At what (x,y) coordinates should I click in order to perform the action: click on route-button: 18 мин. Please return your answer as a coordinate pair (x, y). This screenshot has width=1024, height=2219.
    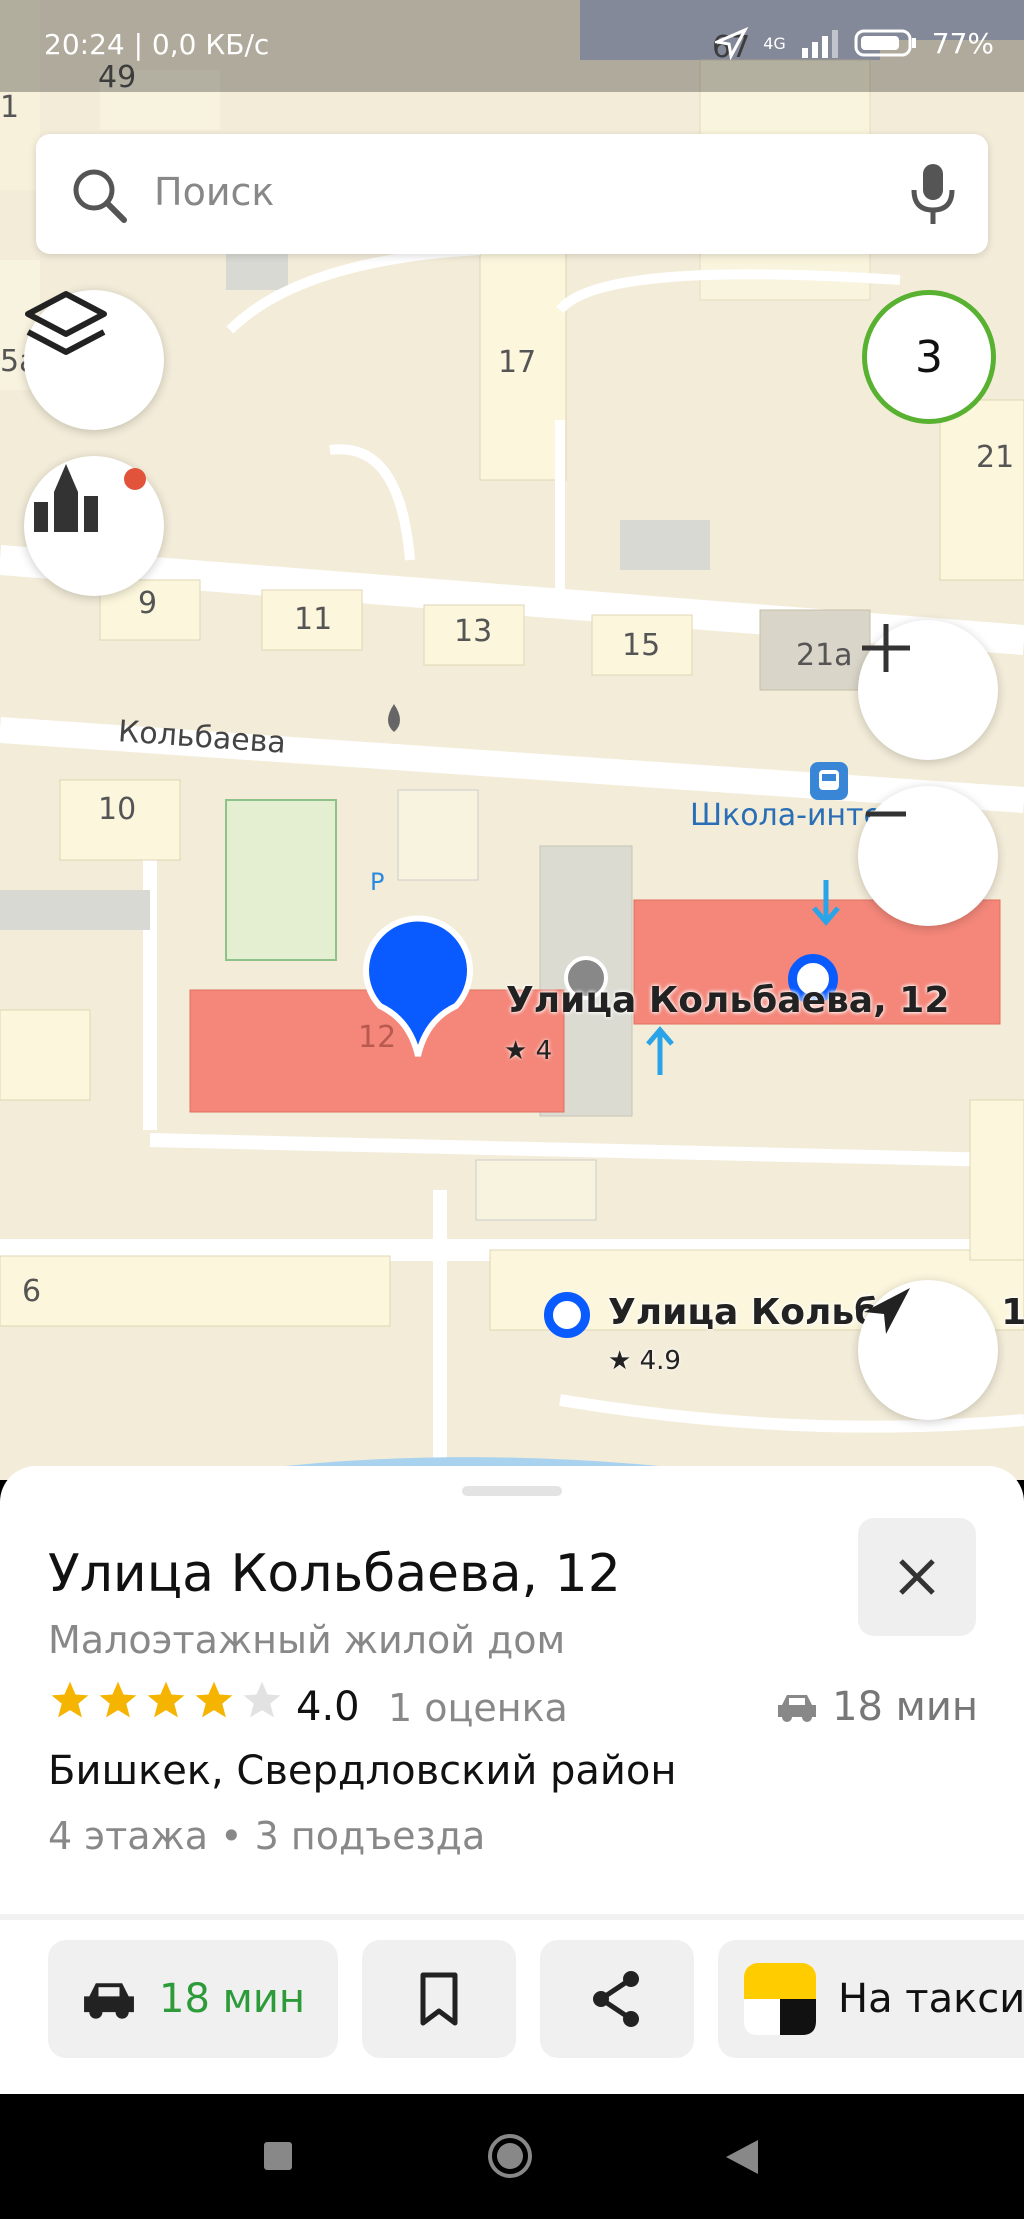
    Looking at the image, I should click on (193, 1999).